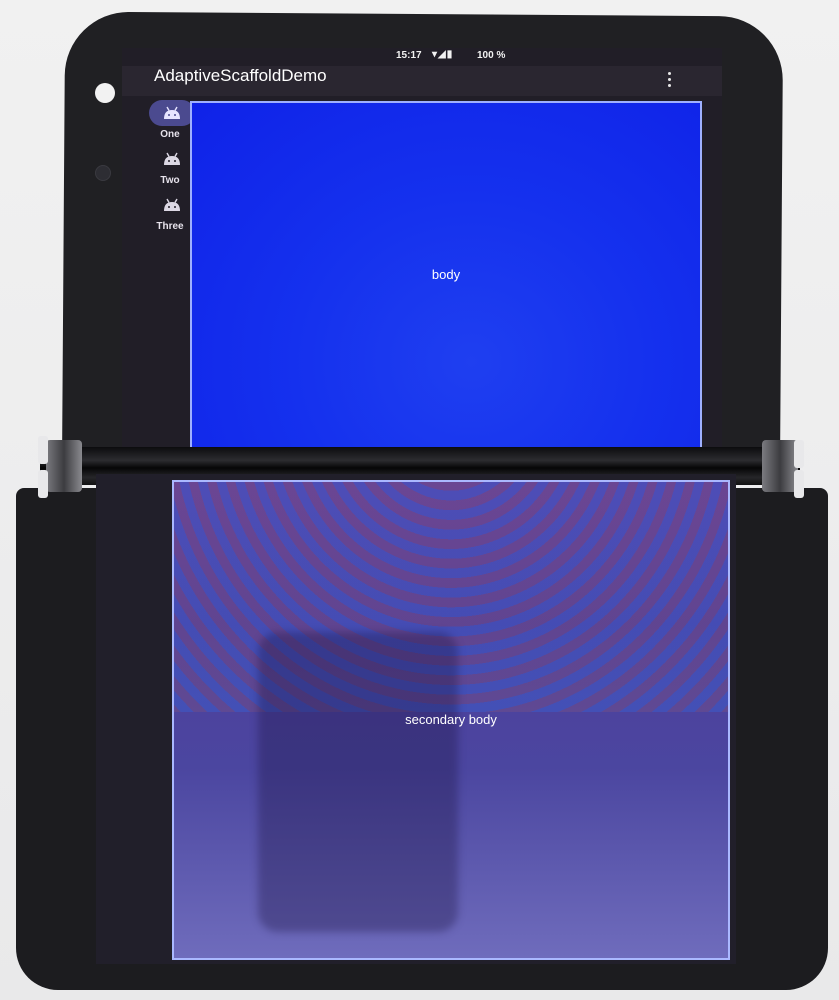 This screenshot has width=839, height=1000. Describe the element at coordinates (491, 55) in the screenshot. I see `battery-level: 100 %` at that location.